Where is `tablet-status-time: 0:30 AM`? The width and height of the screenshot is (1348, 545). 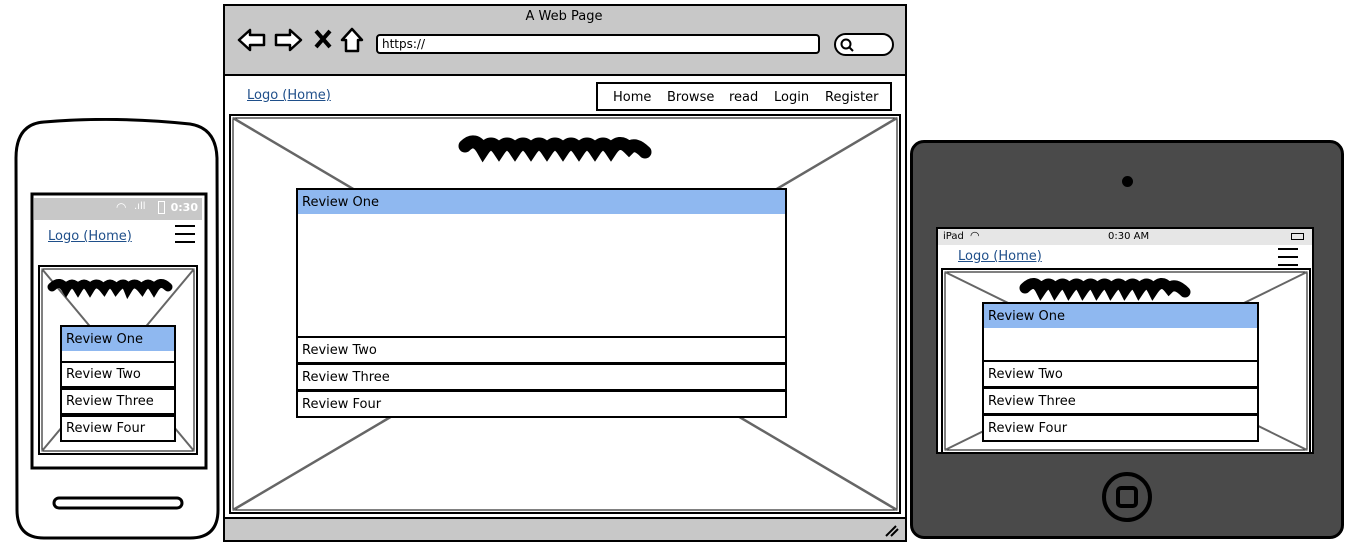 tablet-status-time: 0:30 AM is located at coordinates (1129, 236).